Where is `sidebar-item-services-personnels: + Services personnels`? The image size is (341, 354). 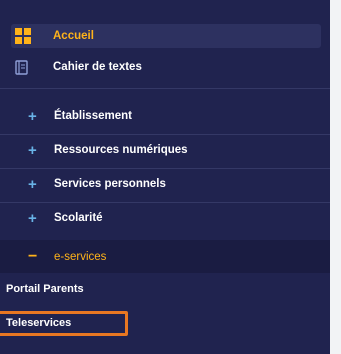
sidebar-item-services-personnels: + Services personnels is located at coordinates (165, 184).